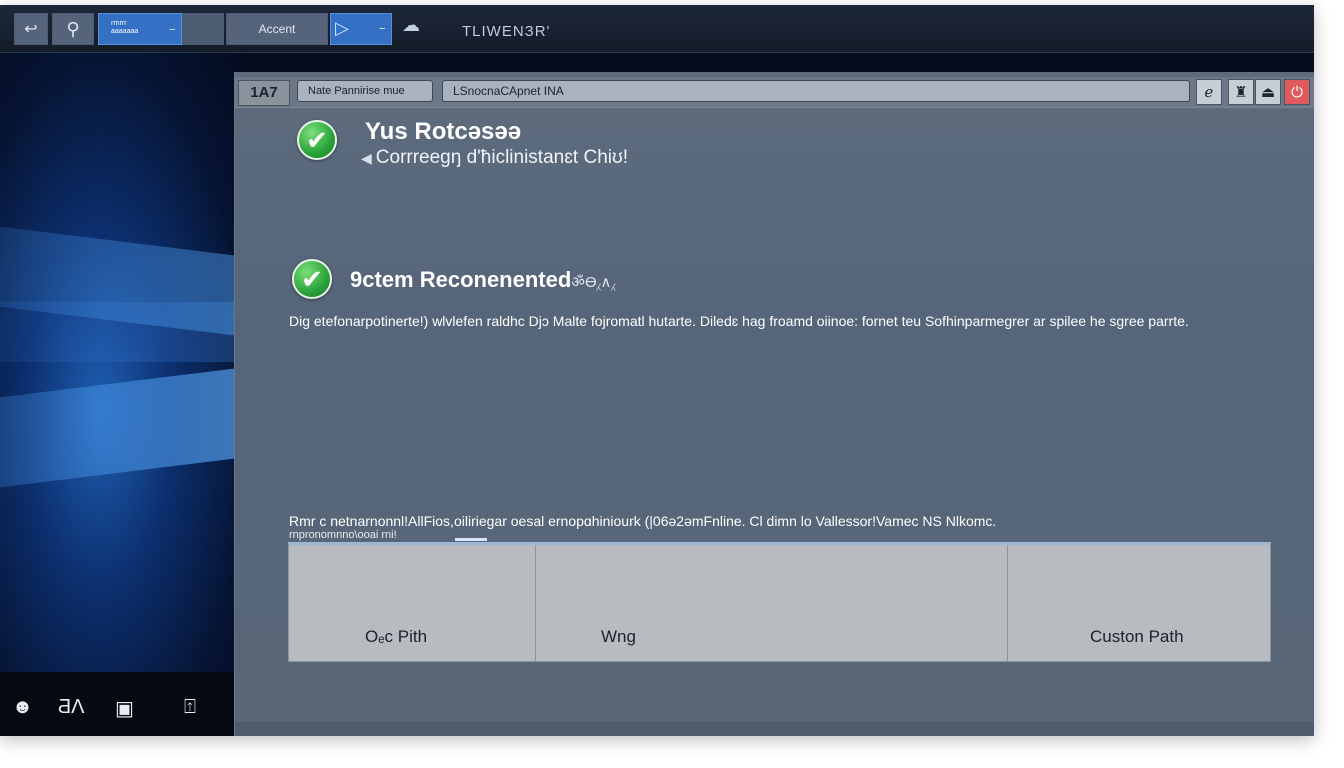 Image resolution: width=1344 pixels, height=768 pixels. What do you see at coordinates (396, 636) in the screenshot?
I see `option-label: Oₑc Pith` at bounding box center [396, 636].